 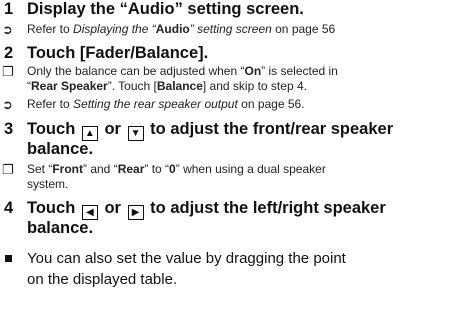 I want to click on down-arrow-button-icon: ▼, so click(x=135, y=133).